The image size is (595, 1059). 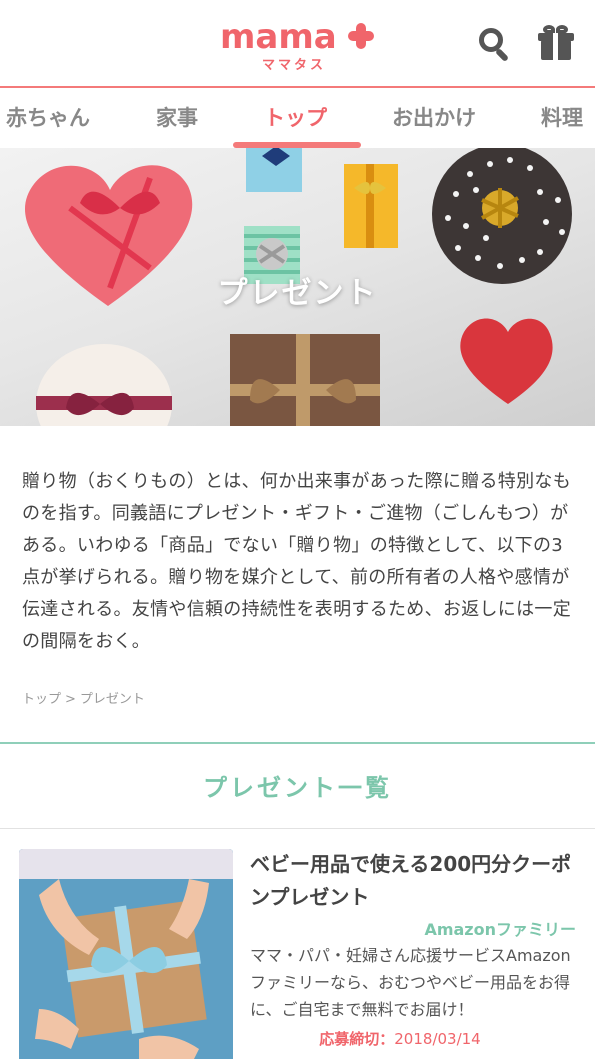 I want to click on app-header: mama ママタス, so click(x=297, y=44).